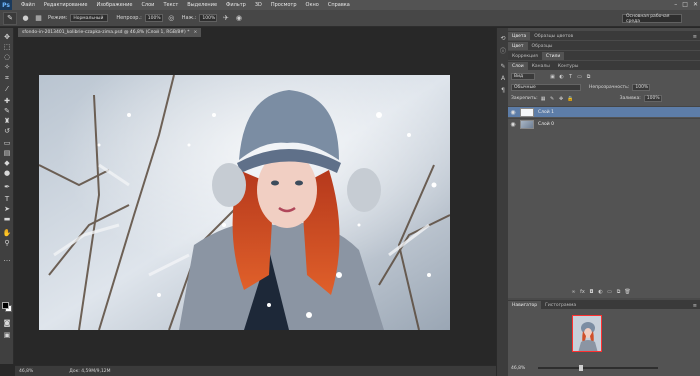 The height and width of the screenshot is (376, 700). Describe the element at coordinates (579, 76) in the screenshot. I see `filter-shape-icon: ▭` at that location.